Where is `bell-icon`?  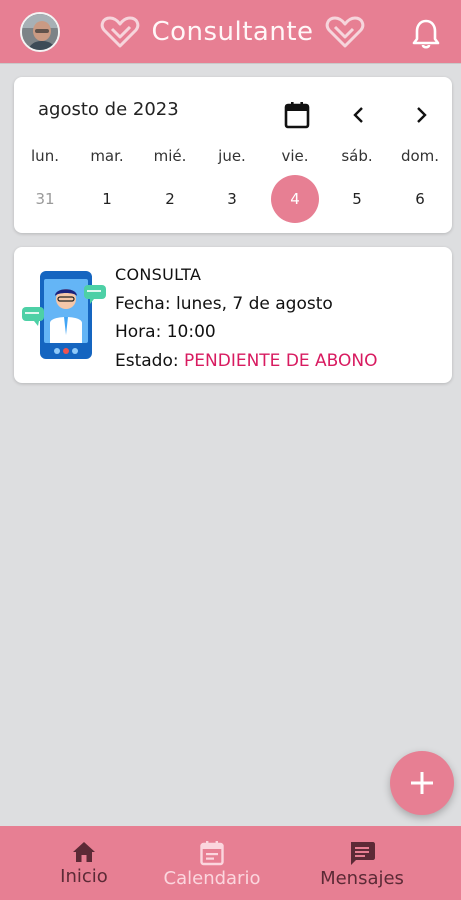 bell-icon is located at coordinates (426, 34).